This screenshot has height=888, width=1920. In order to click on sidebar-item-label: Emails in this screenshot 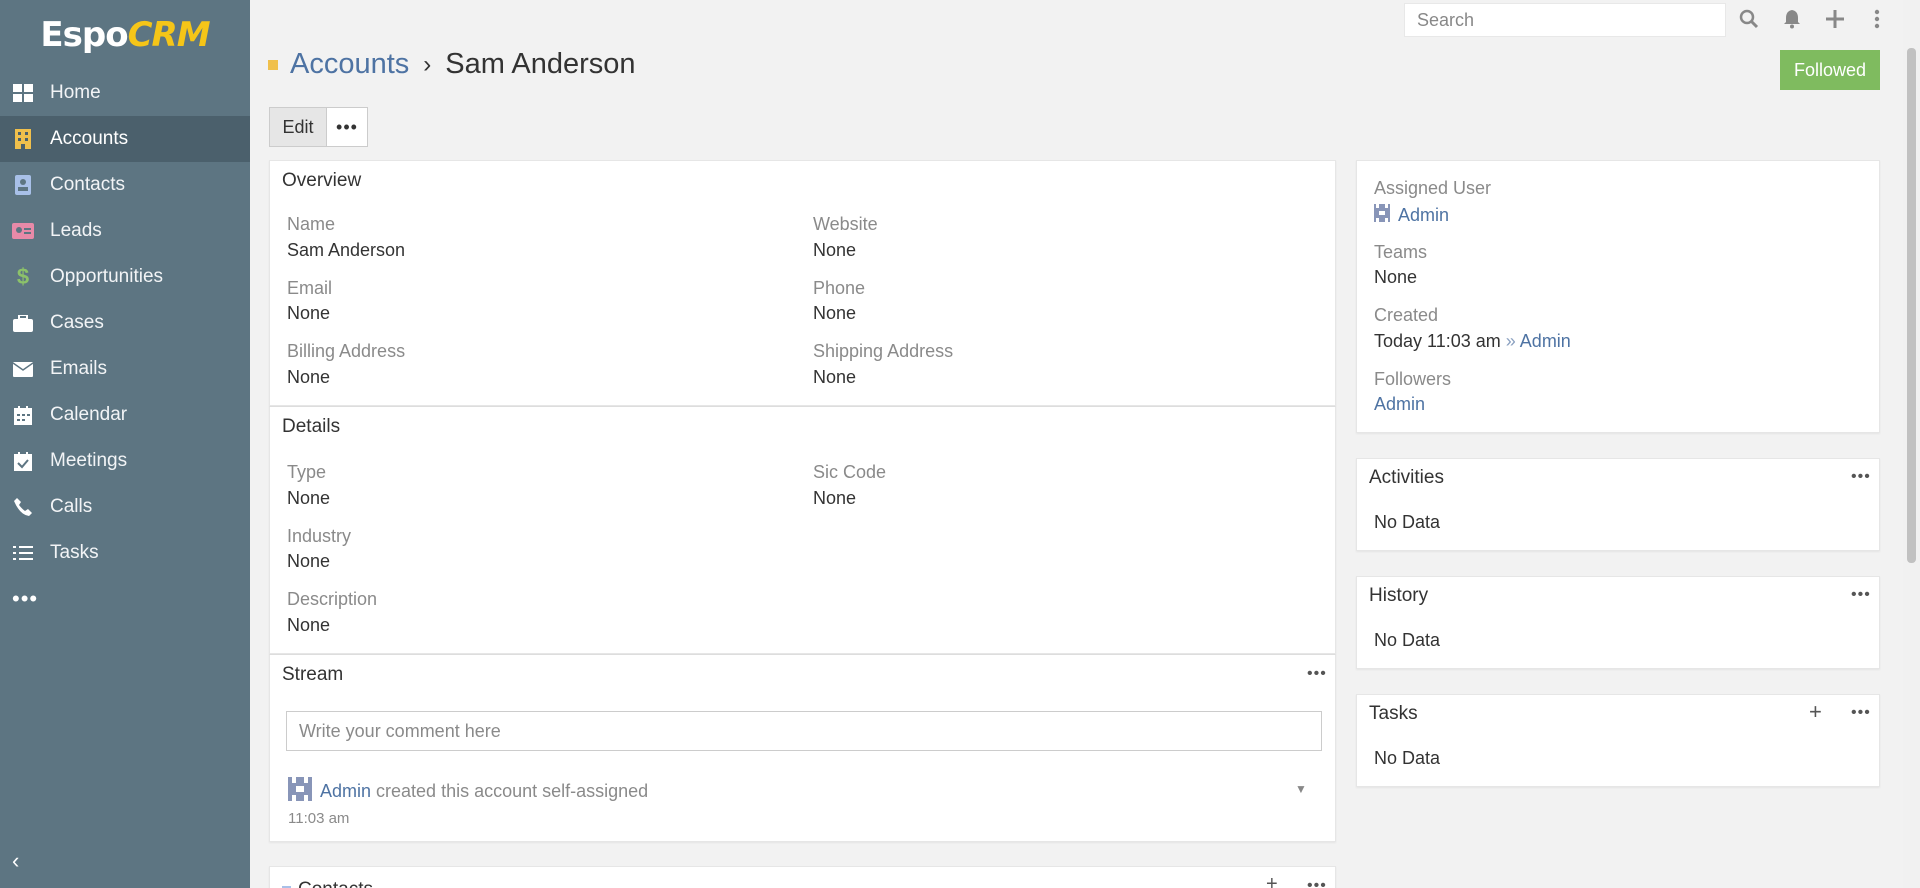, I will do `click(79, 368)`.